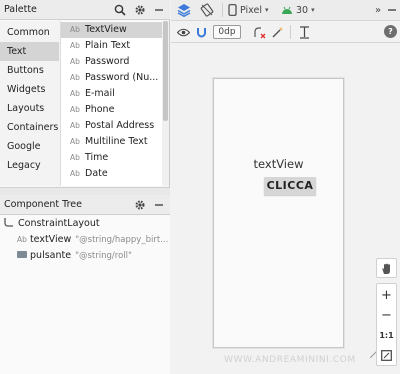 Image resolution: width=400 pixels, height=374 pixels. I want to click on button-widget-icon, so click(22, 254).